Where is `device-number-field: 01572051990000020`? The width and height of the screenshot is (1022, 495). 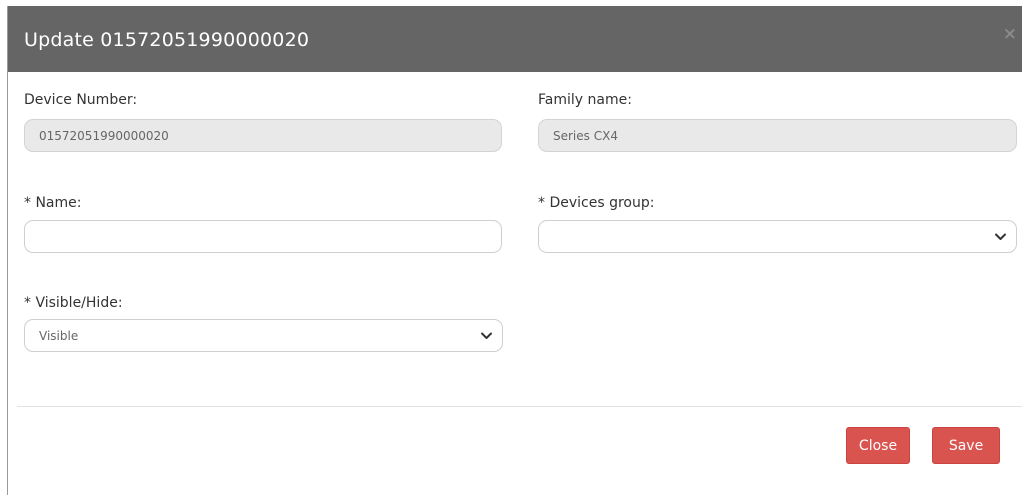 device-number-field: 01572051990000020 is located at coordinates (263, 135).